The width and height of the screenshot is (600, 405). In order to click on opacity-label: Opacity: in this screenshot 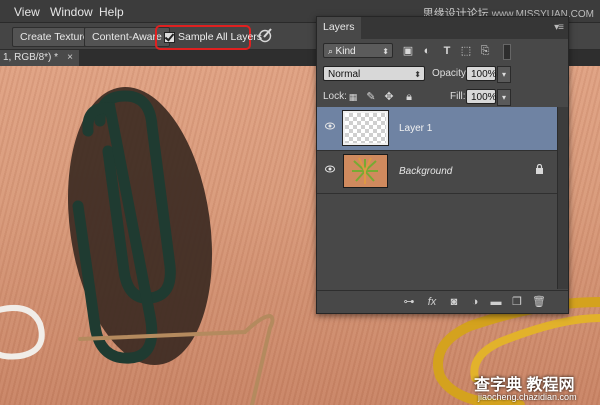, I will do `click(450, 73)`.